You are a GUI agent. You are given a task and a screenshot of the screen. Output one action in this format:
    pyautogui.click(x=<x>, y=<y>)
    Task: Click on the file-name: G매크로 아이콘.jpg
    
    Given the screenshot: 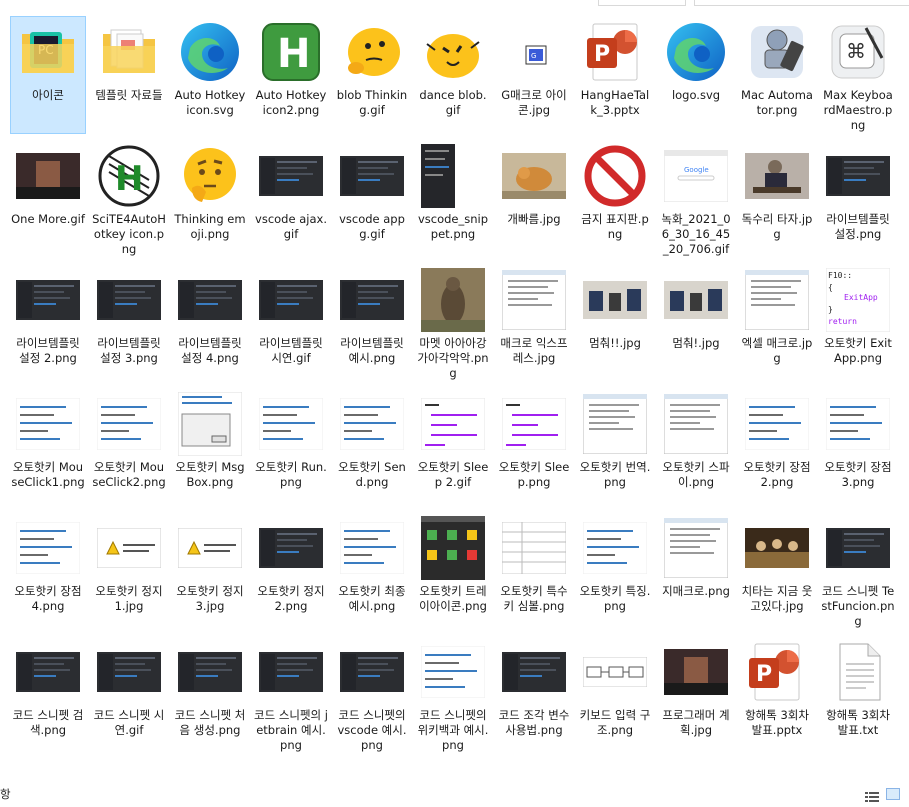 What is the action you would take?
    pyautogui.click(x=534, y=102)
    